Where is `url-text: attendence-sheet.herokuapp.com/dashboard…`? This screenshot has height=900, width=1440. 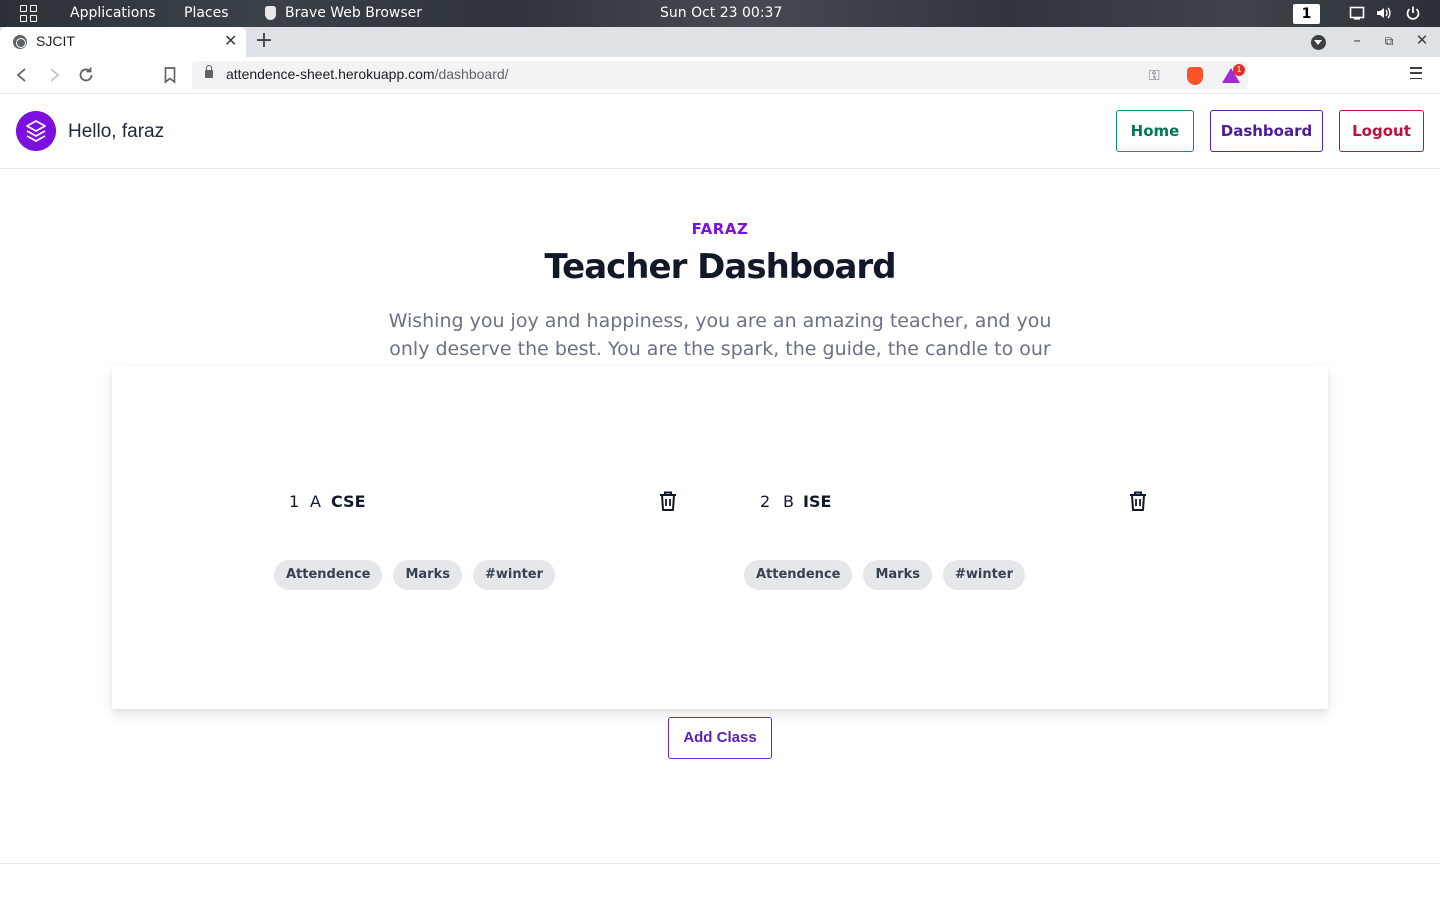 url-text: attendence-sheet.herokuapp.com/dashboard… is located at coordinates (367, 74).